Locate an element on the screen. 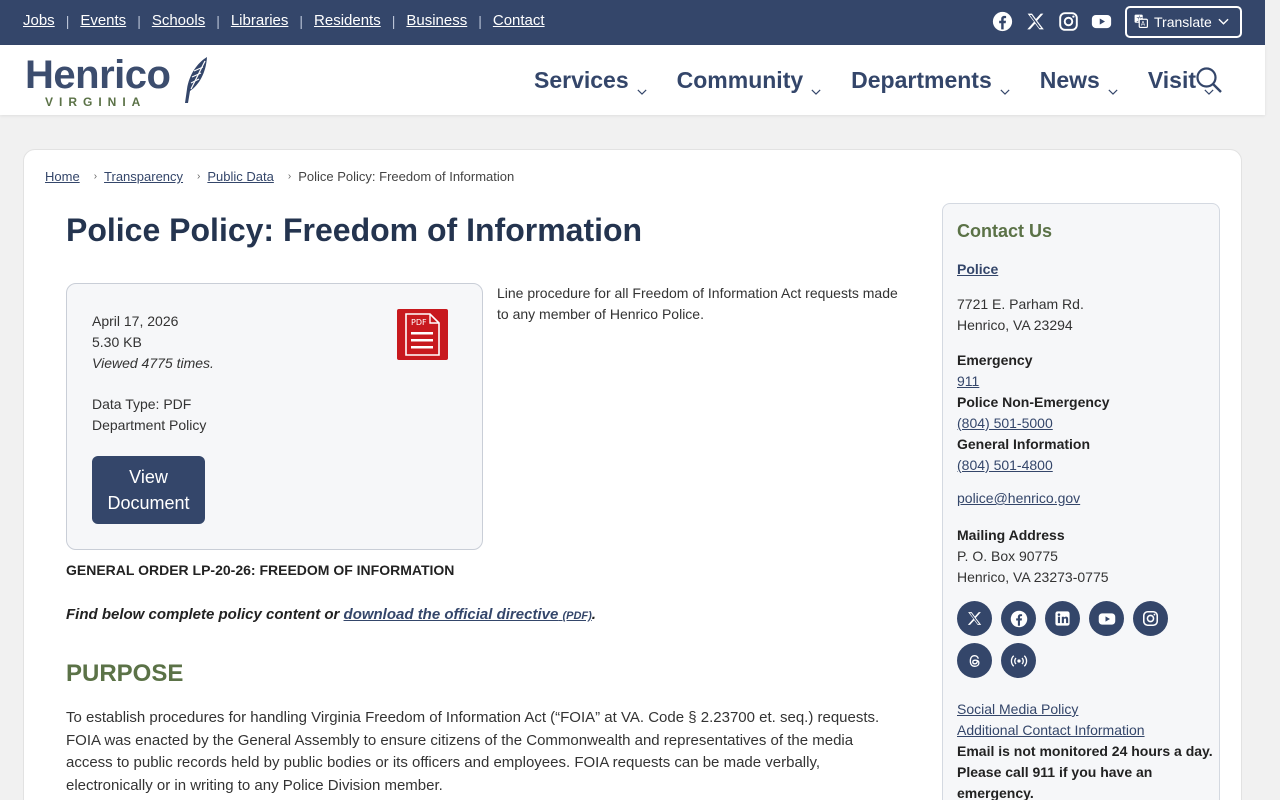  utility-link-contact: Contact is located at coordinates (519, 20).